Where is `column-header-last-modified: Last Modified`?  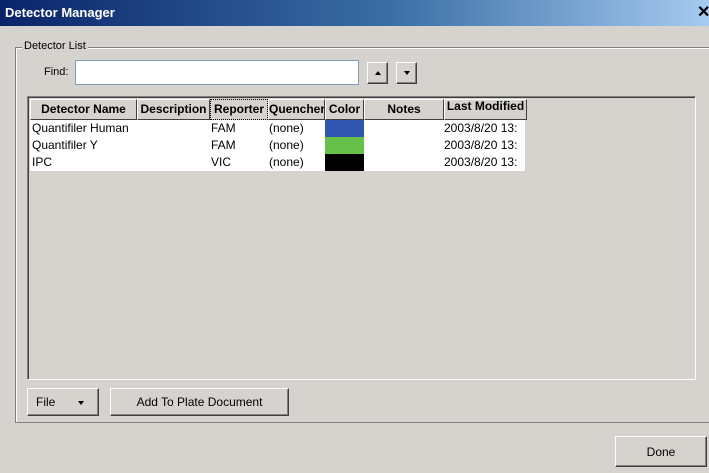
column-header-last-modified: Last Modified is located at coordinates (485, 109).